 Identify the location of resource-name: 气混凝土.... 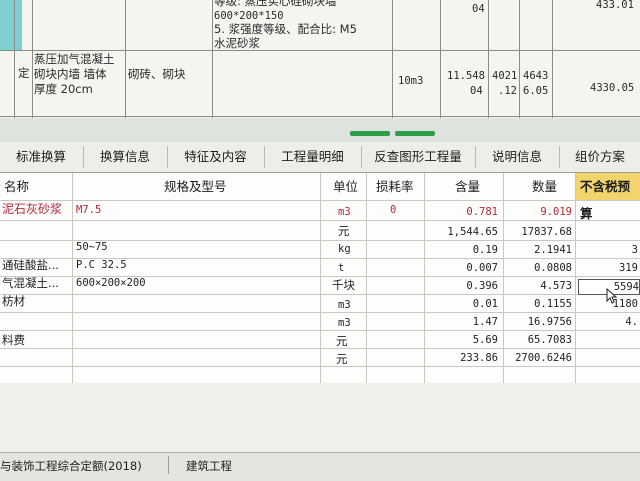
(30, 283).